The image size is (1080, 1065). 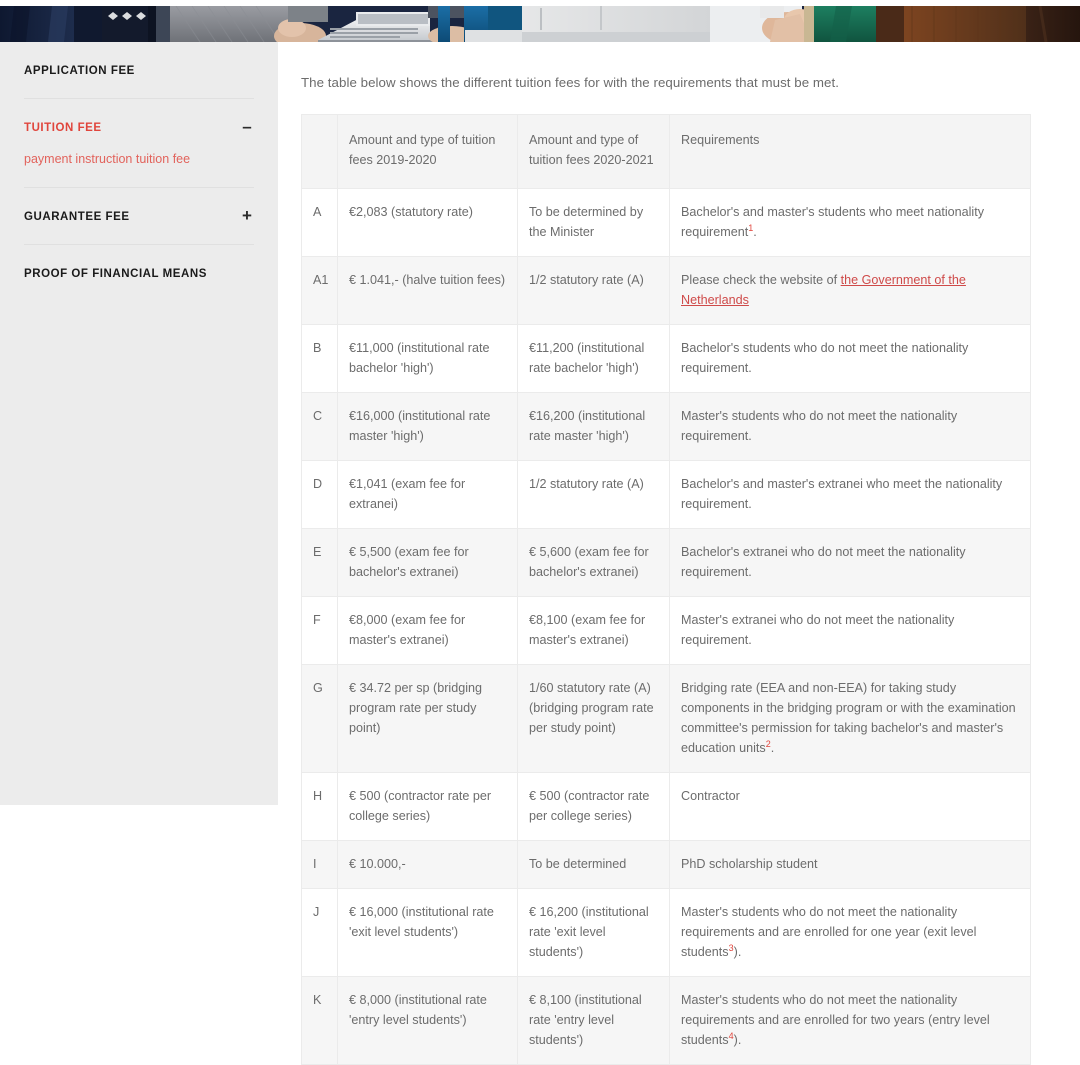 I want to click on cell-code: D, so click(x=319, y=494).